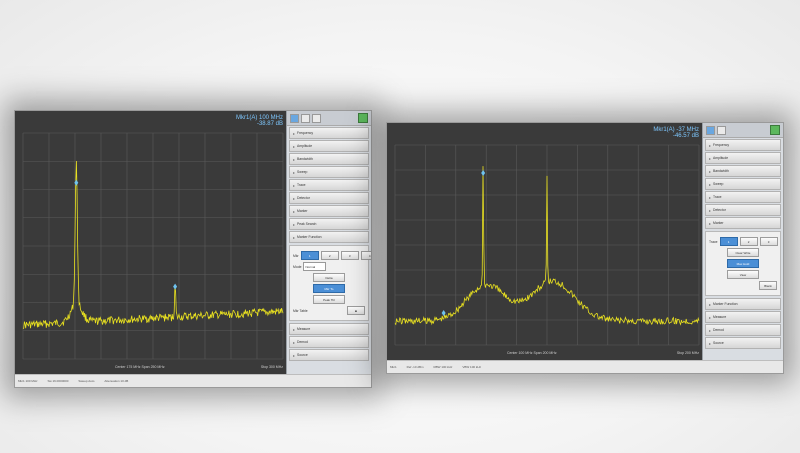 The width and height of the screenshot is (800, 453). I want to click on max-hold-button: Max Hold, so click(743, 263).